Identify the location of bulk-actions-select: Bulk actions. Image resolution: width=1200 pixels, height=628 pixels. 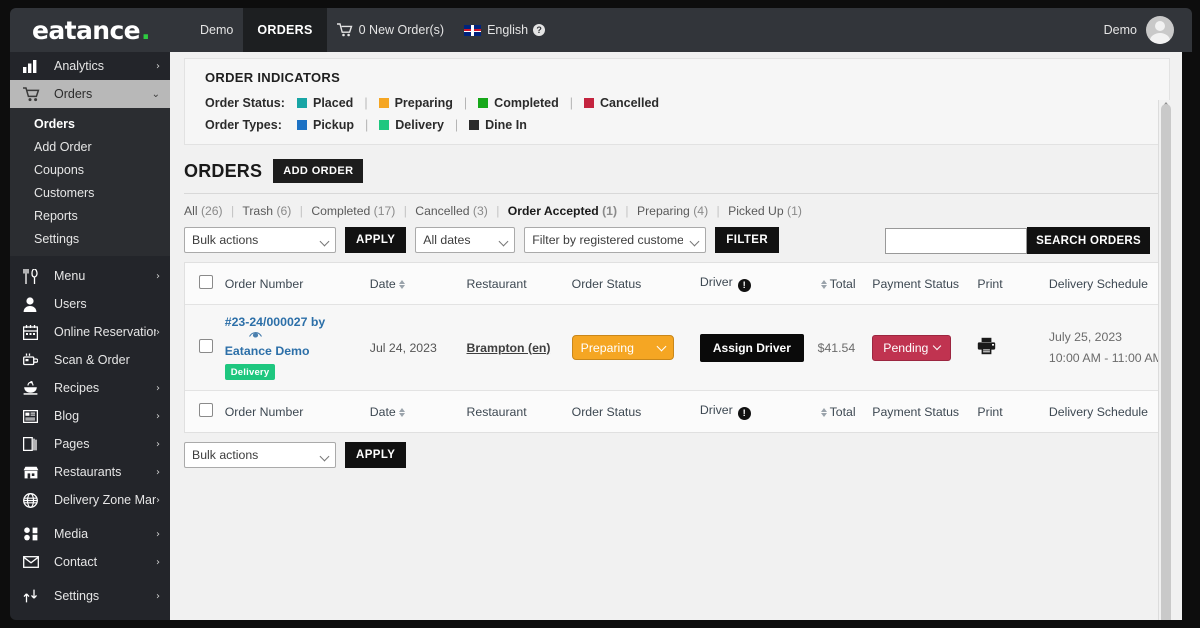
(260, 240).